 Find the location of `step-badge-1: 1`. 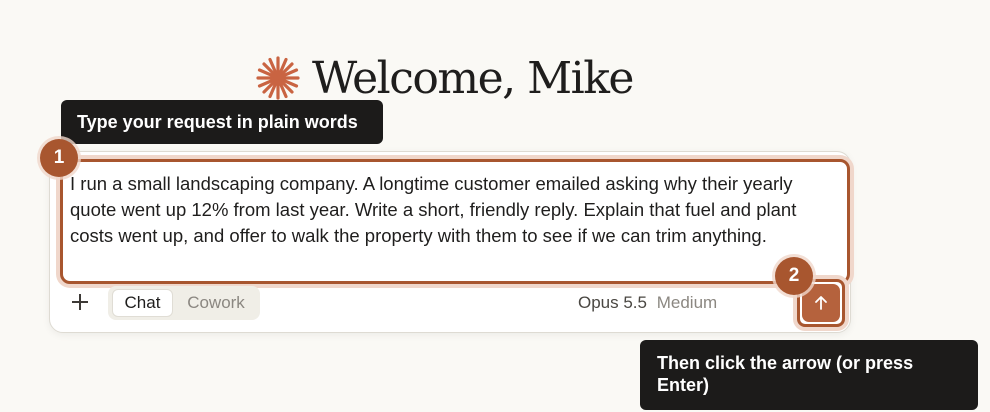

step-badge-1: 1 is located at coordinates (59, 158).